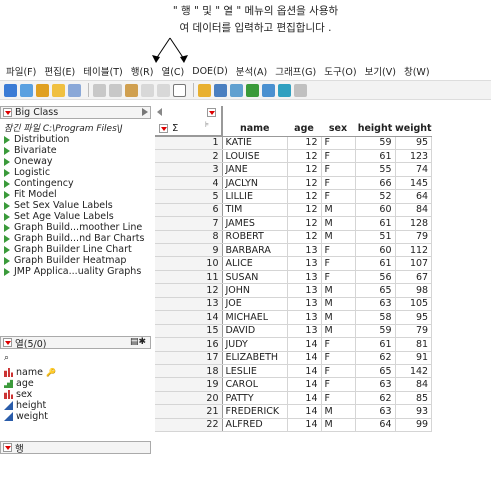 Image resolution: width=491 pixels, height=486 pixels. Describe the element at coordinates (204, 90) in the screenshot. I see `table-icon` at that location.